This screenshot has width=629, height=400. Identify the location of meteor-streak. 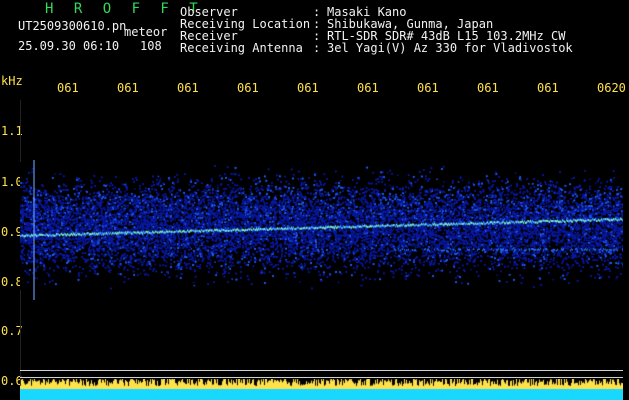
(34, 230).